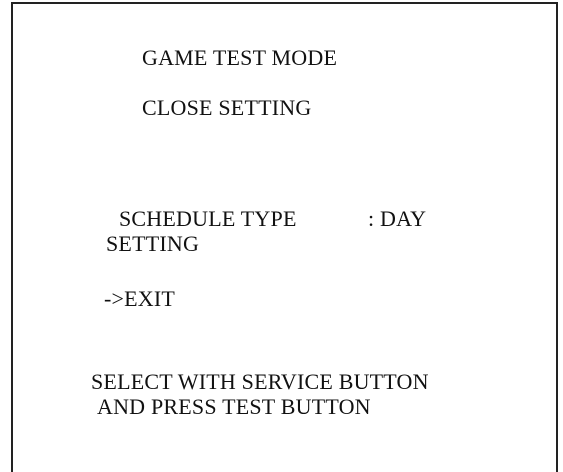  What do you see at coordinates (260, 381) in the screenshot?
I see `instruction-line-1: SELECT WITH SERVICE BUTTON` at bounding box center [260, 381].